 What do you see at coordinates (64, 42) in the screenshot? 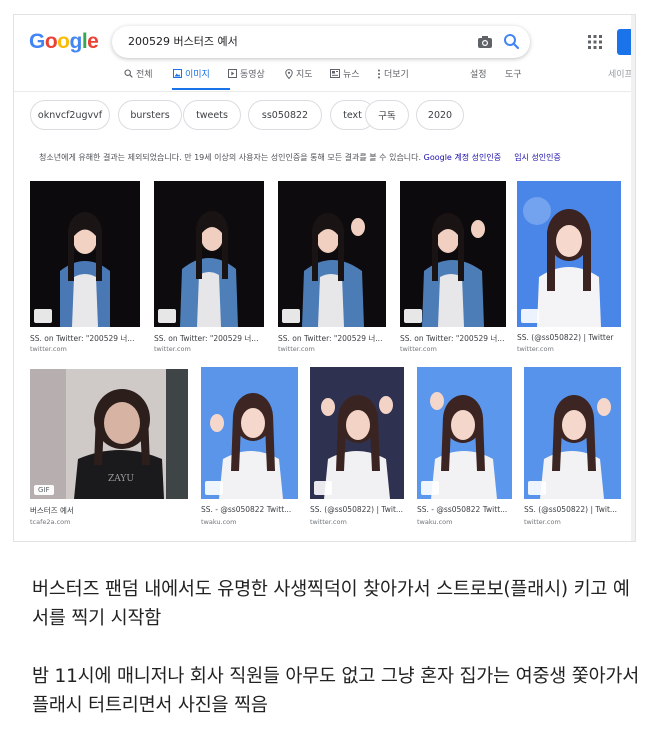
I see `google-logo: Google` at bounding box center [64, 42].